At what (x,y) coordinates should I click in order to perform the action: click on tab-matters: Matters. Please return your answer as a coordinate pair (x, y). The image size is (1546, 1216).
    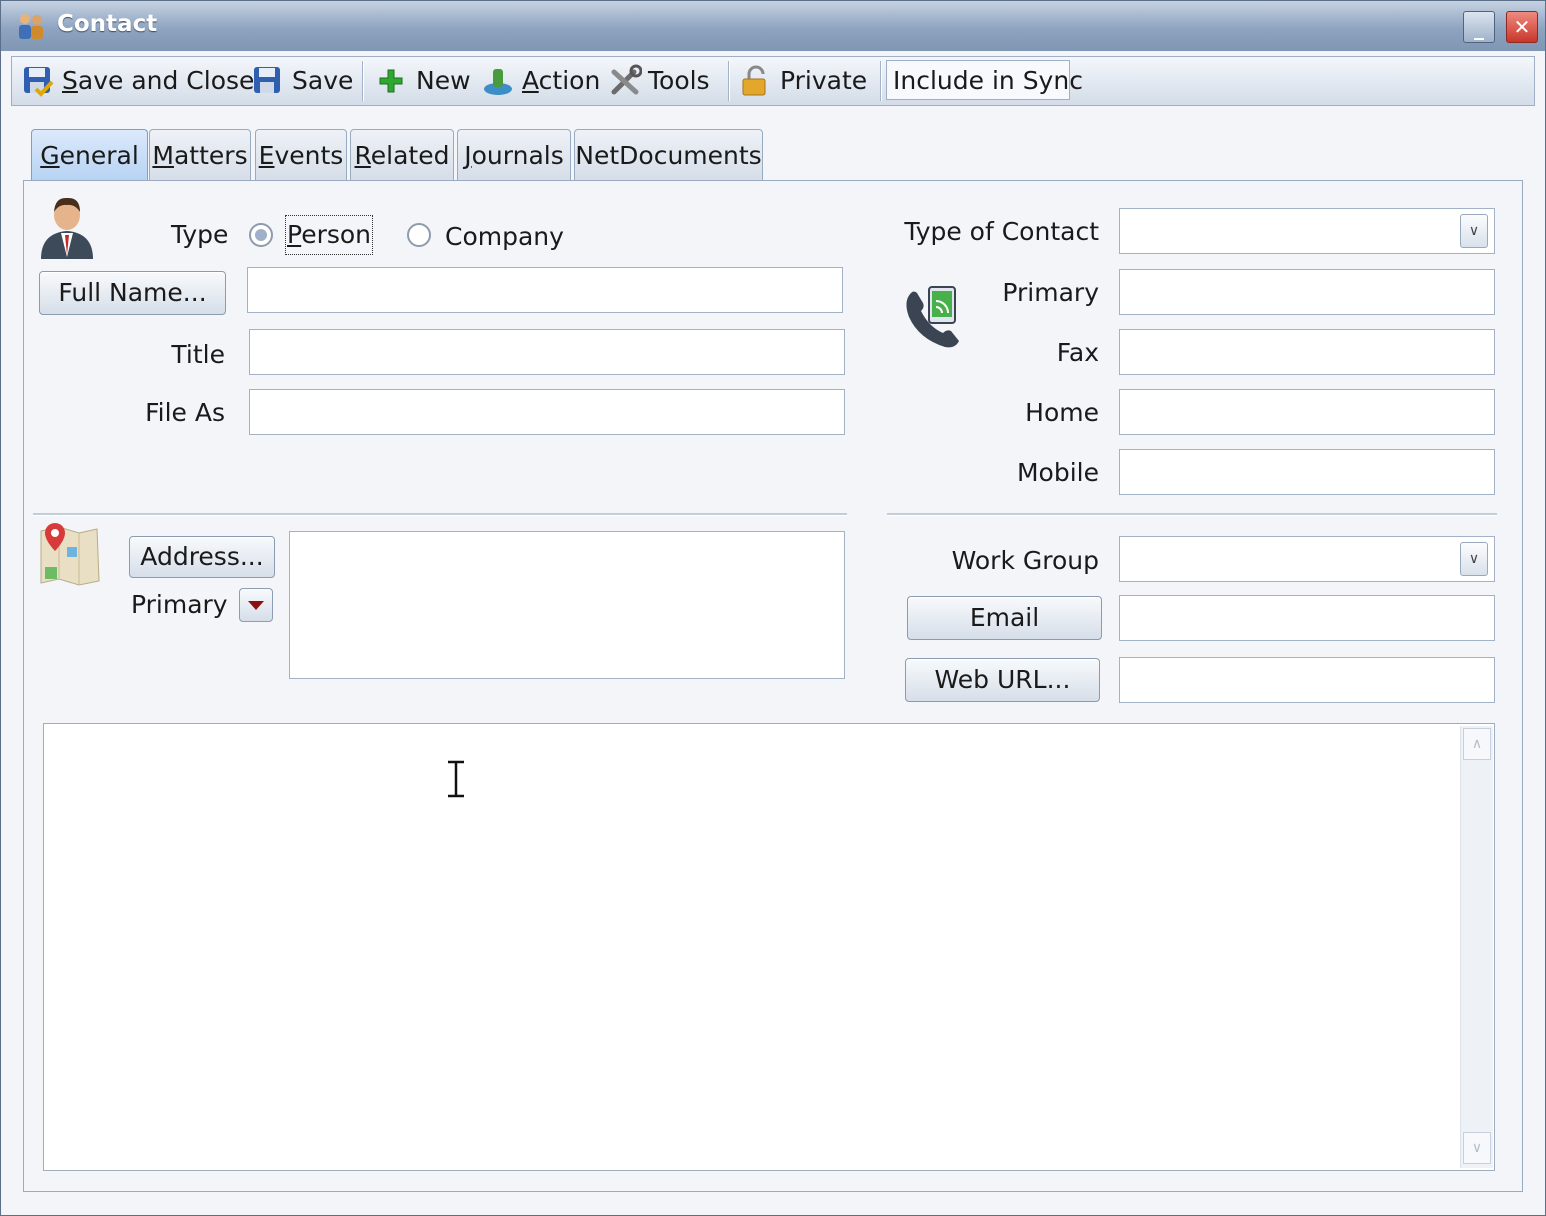
    Looking at the image, I should click on (200, 155).